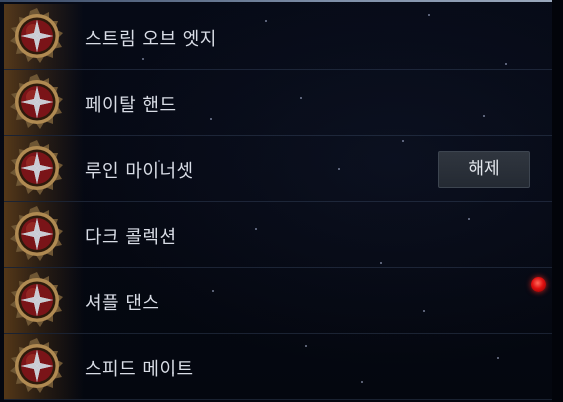 The image size is (563, 402). What do you see at coordinates (557, 201) in the screenshot?
I see `scrollbar-track` at bounding box center [557, 201].